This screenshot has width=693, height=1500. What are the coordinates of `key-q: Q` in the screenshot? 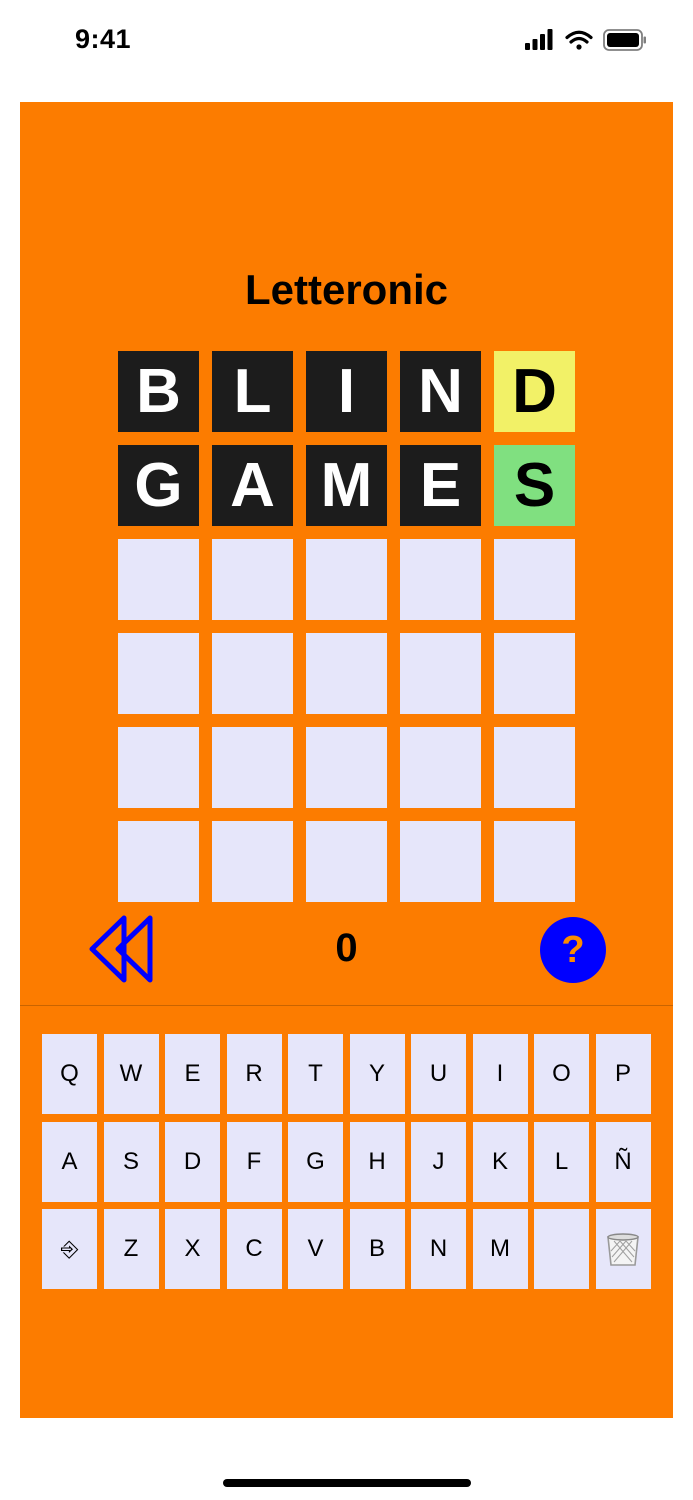 It's located at (69, 1074).